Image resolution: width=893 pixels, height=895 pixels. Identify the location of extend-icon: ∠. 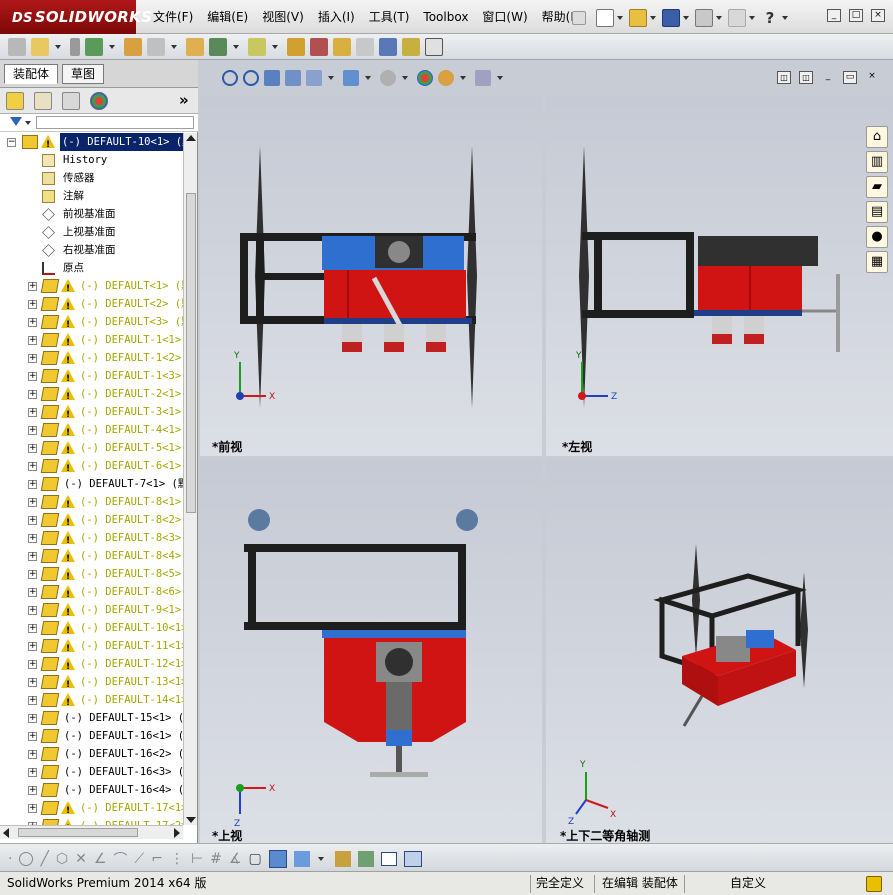
(100, 859).